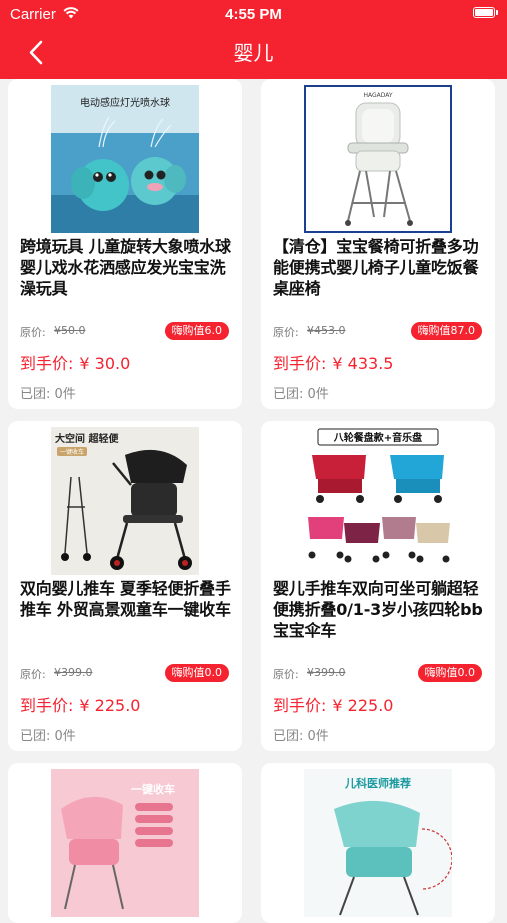  What do you see at coordinates (376, 267) in the screenshot?
I see `product-name: 【清仓】宝宝餐椅可折叠多功能便携式婴儿椅子儿童吃饭餐桌座椅` at bounding box center [376, 267].